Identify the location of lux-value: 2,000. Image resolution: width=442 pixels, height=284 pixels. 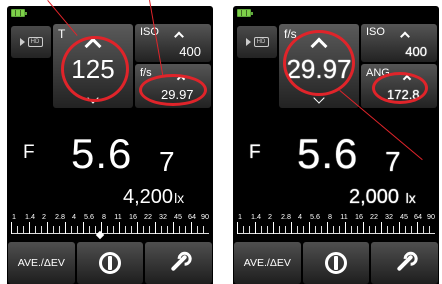
(374, 197).